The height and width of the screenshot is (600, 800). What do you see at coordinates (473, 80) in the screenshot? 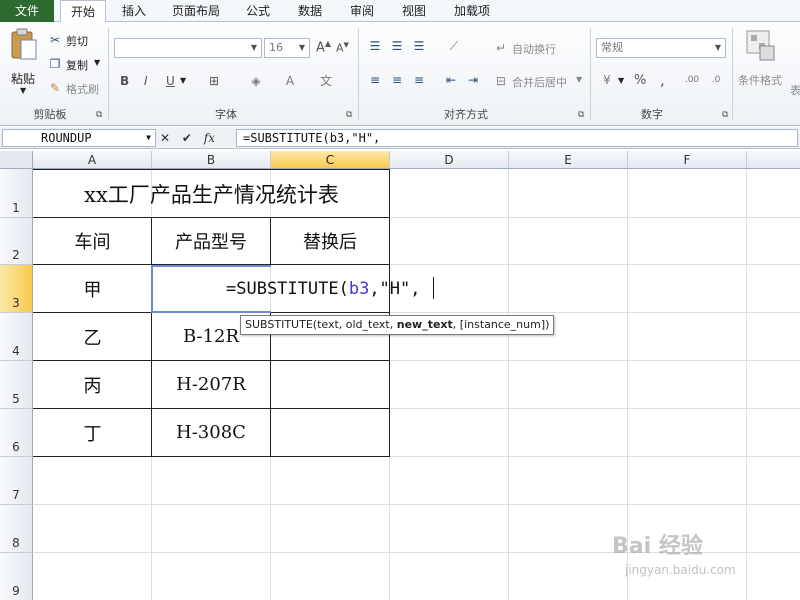
I see `increase-indent-icon: ⇥` at bounding box center [473, 80].